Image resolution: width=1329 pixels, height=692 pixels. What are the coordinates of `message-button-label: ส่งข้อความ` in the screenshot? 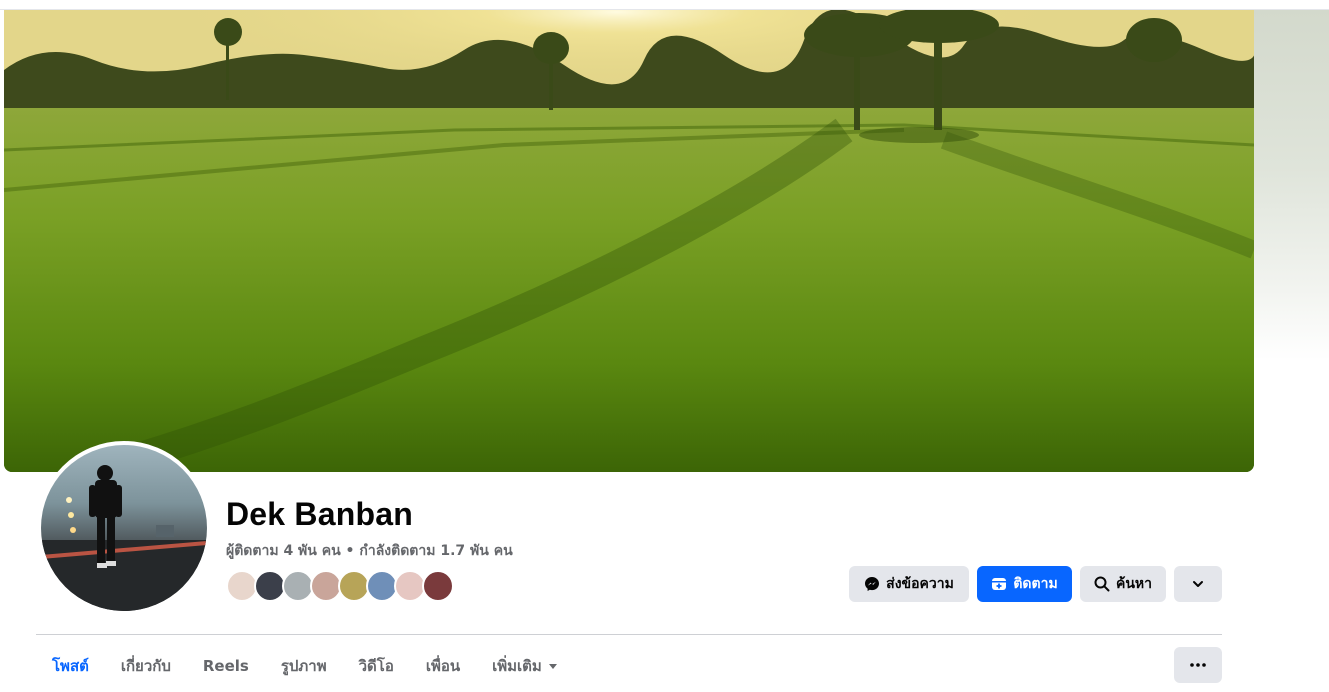 It's located at (920, 584).